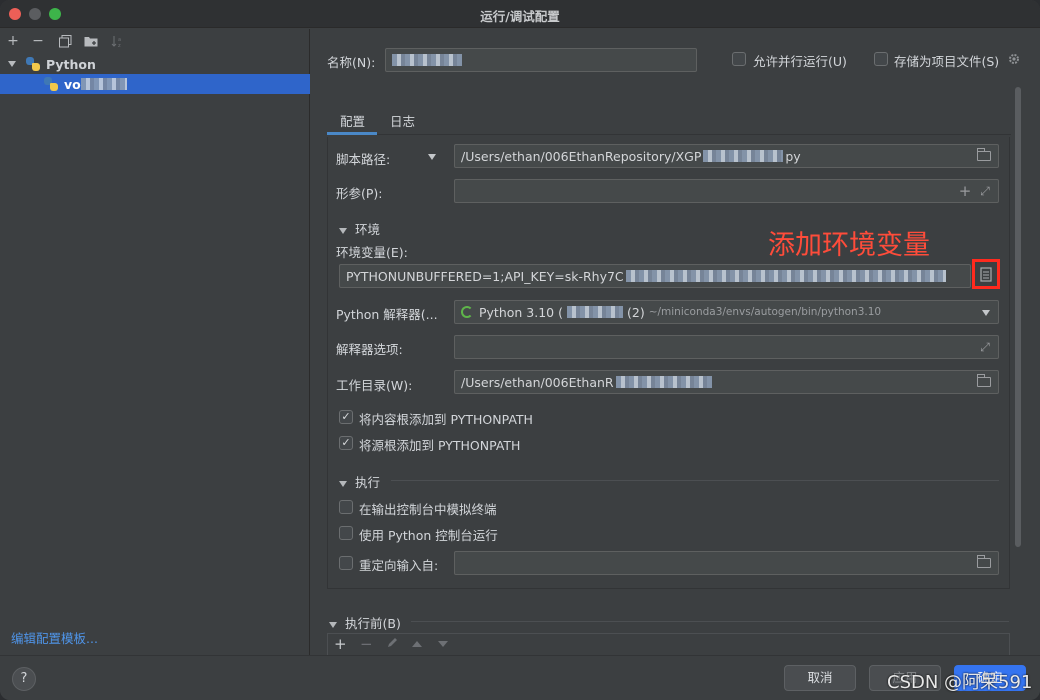 This screenshot has height=700, width=1040. I want to click on tree-item-config: vo, so click(155, 84).